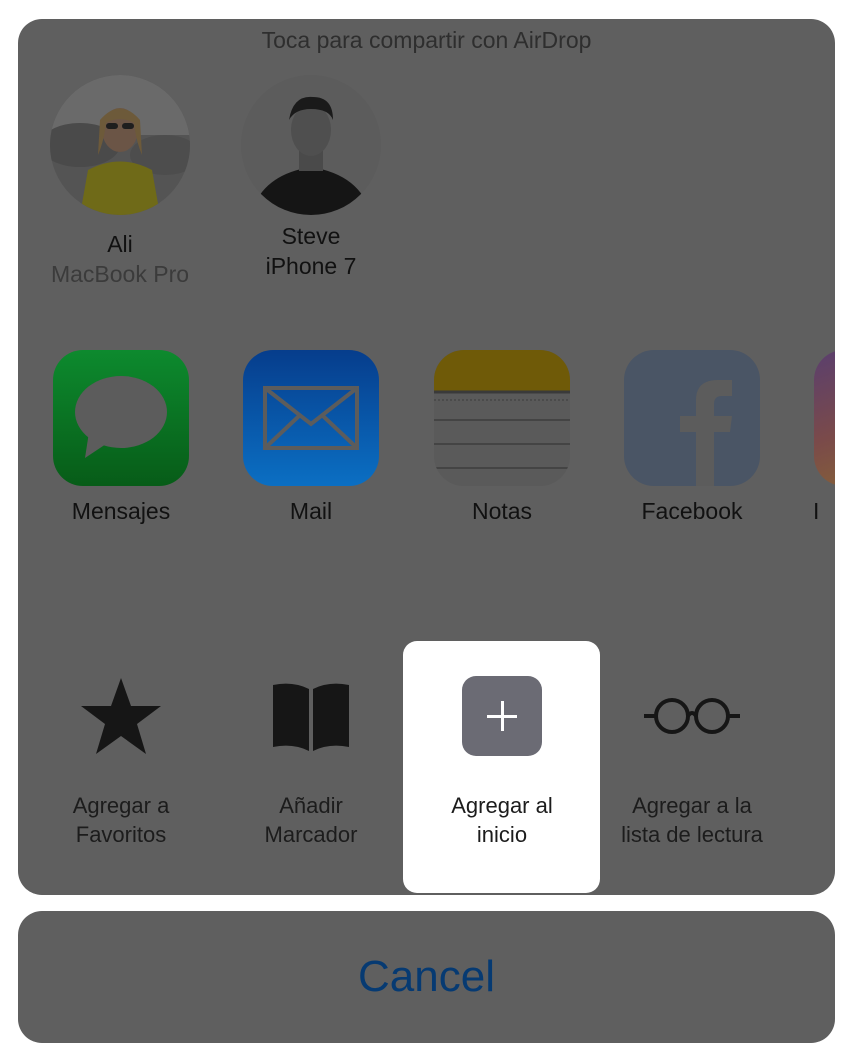 This screenshot has width=850, height=1063. What do you see at coordinates (120, 244) in the screenshot?
I see `person-name: Ali` at bounding box center [120, 244].